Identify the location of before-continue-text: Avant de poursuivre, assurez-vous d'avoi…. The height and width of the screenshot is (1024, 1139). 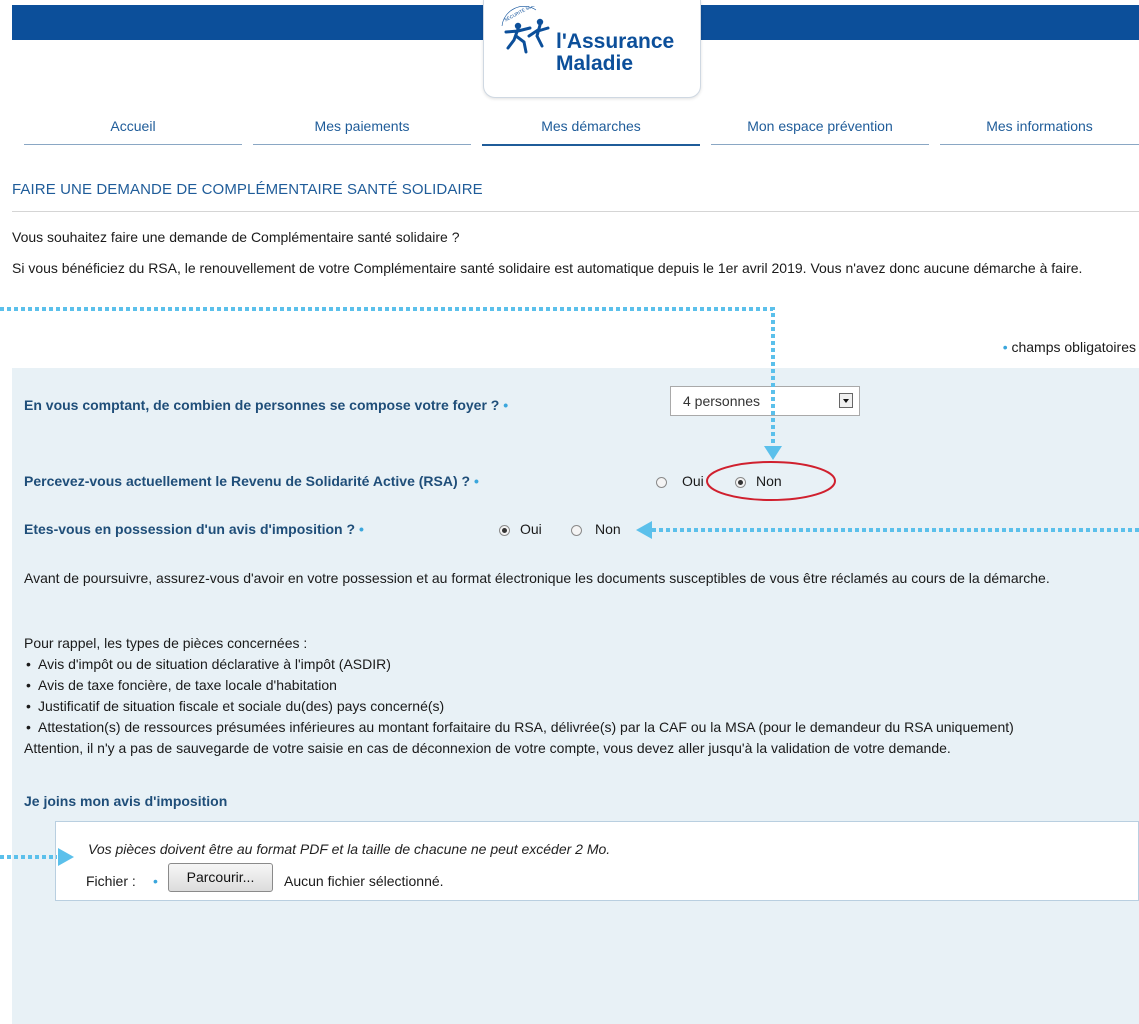
(537, 578).